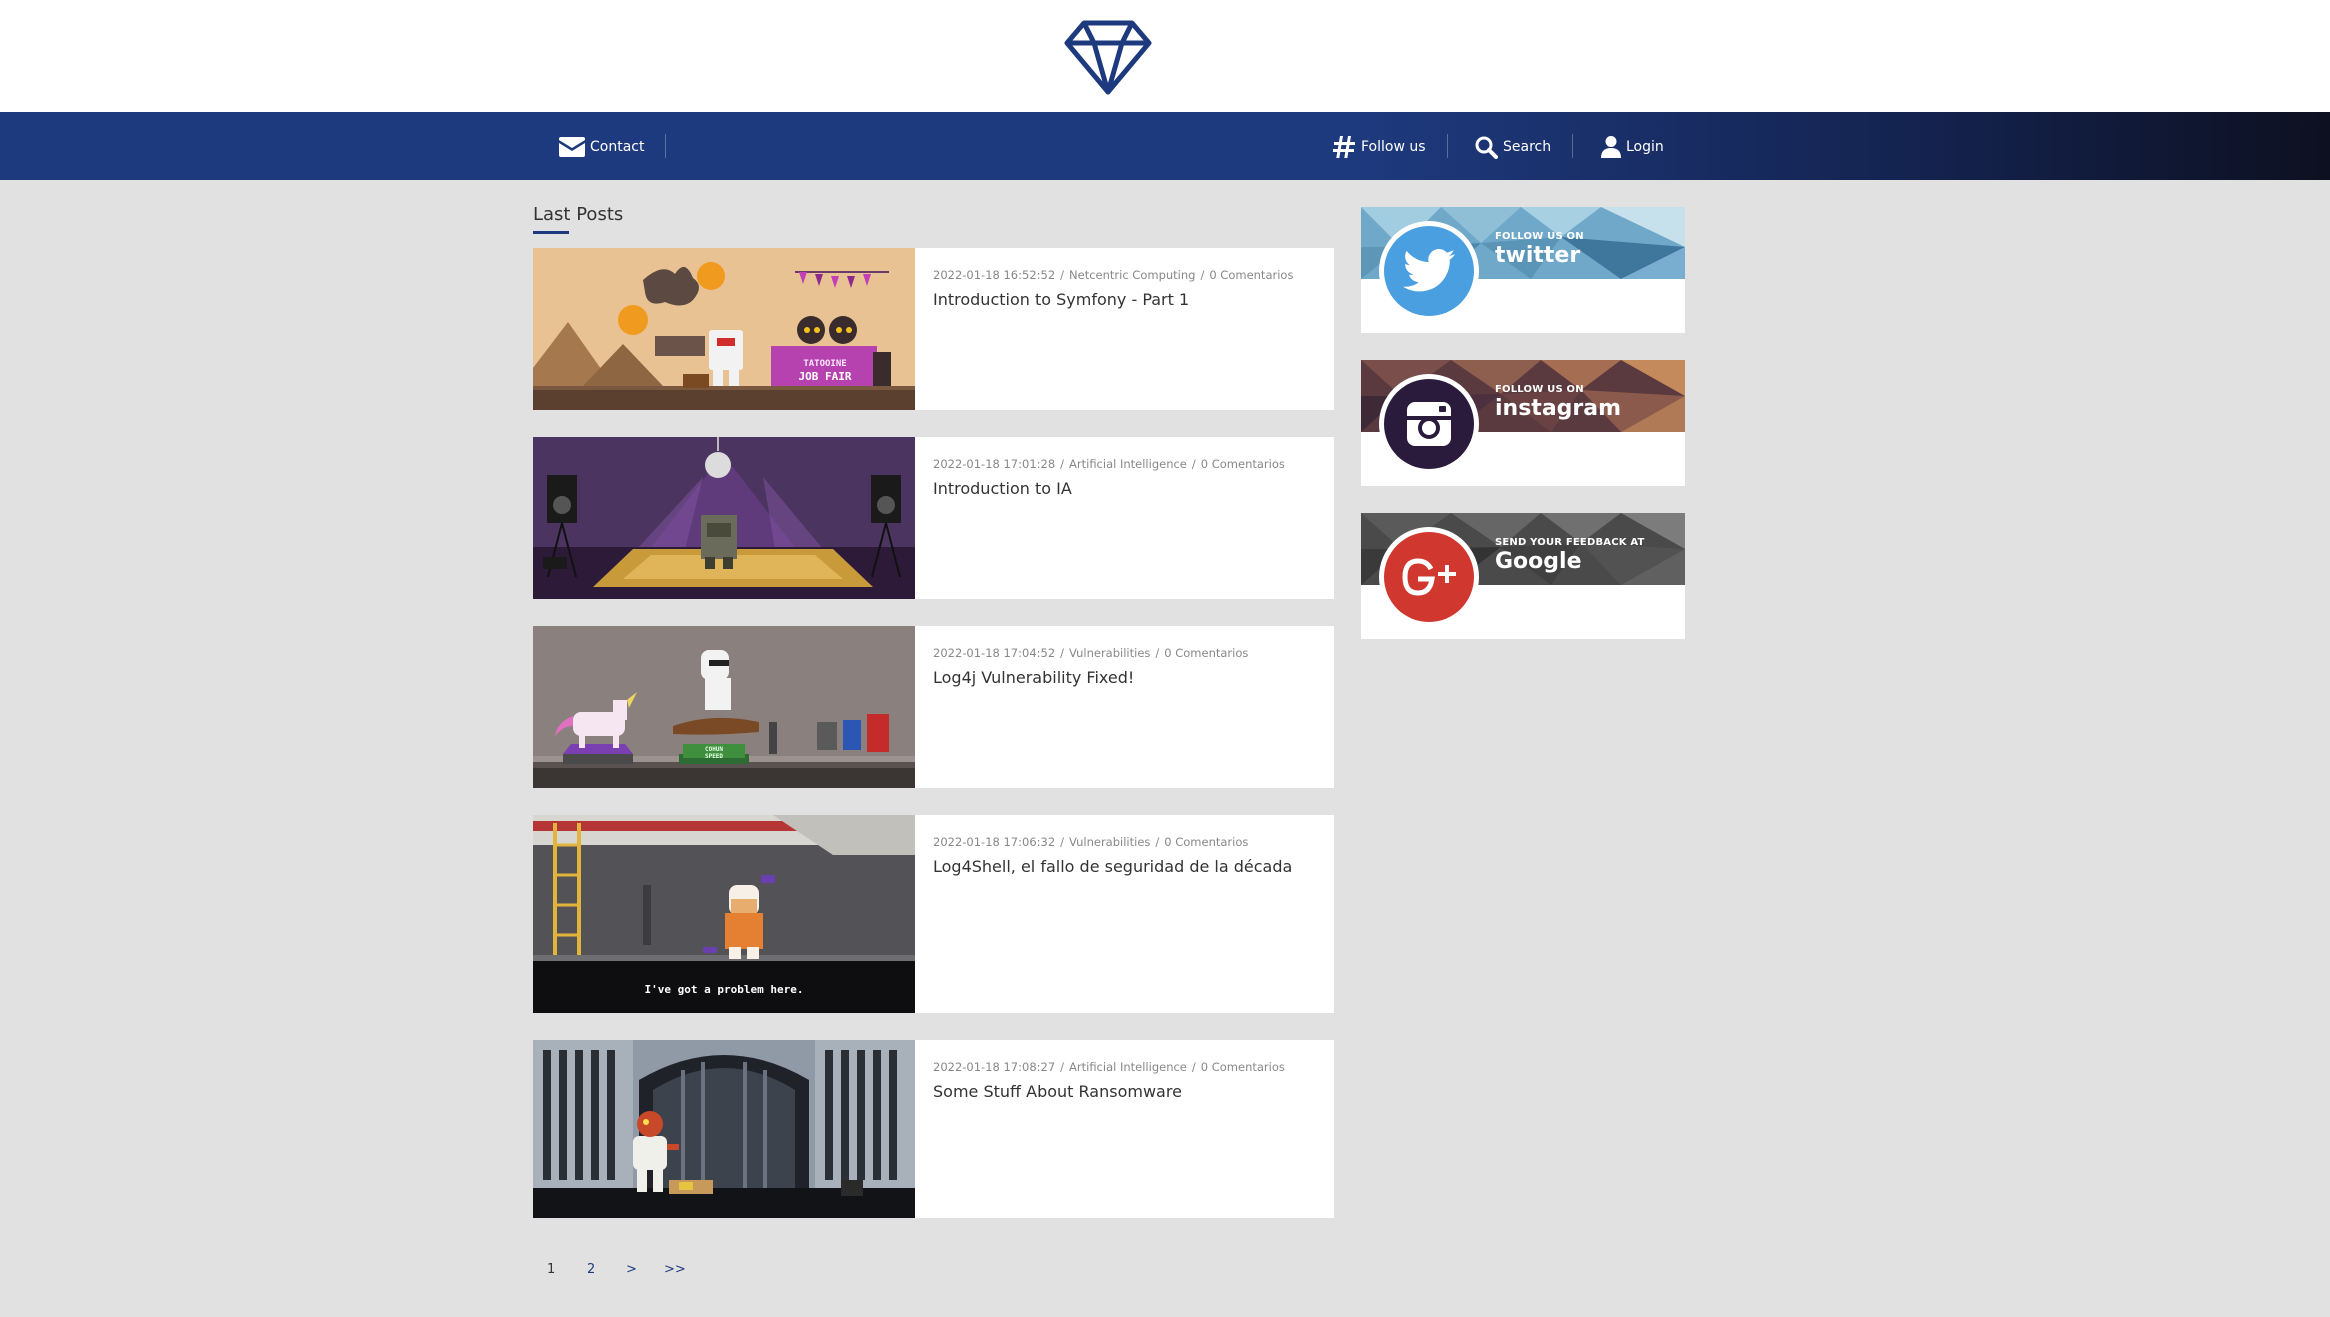  Describe the element at coordinates (1570, 542) in the screenshot. I see `google-widget-subtitle: SEND YOUR FEEDBACK AT` at that location.